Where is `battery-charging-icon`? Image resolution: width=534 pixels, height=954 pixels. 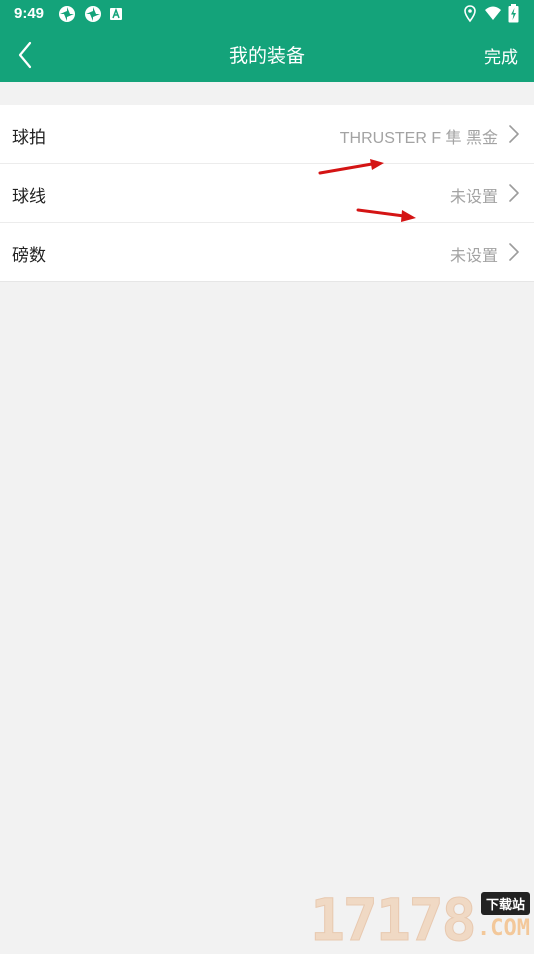
battery-charging-icon is located at coordinates (513, 13).